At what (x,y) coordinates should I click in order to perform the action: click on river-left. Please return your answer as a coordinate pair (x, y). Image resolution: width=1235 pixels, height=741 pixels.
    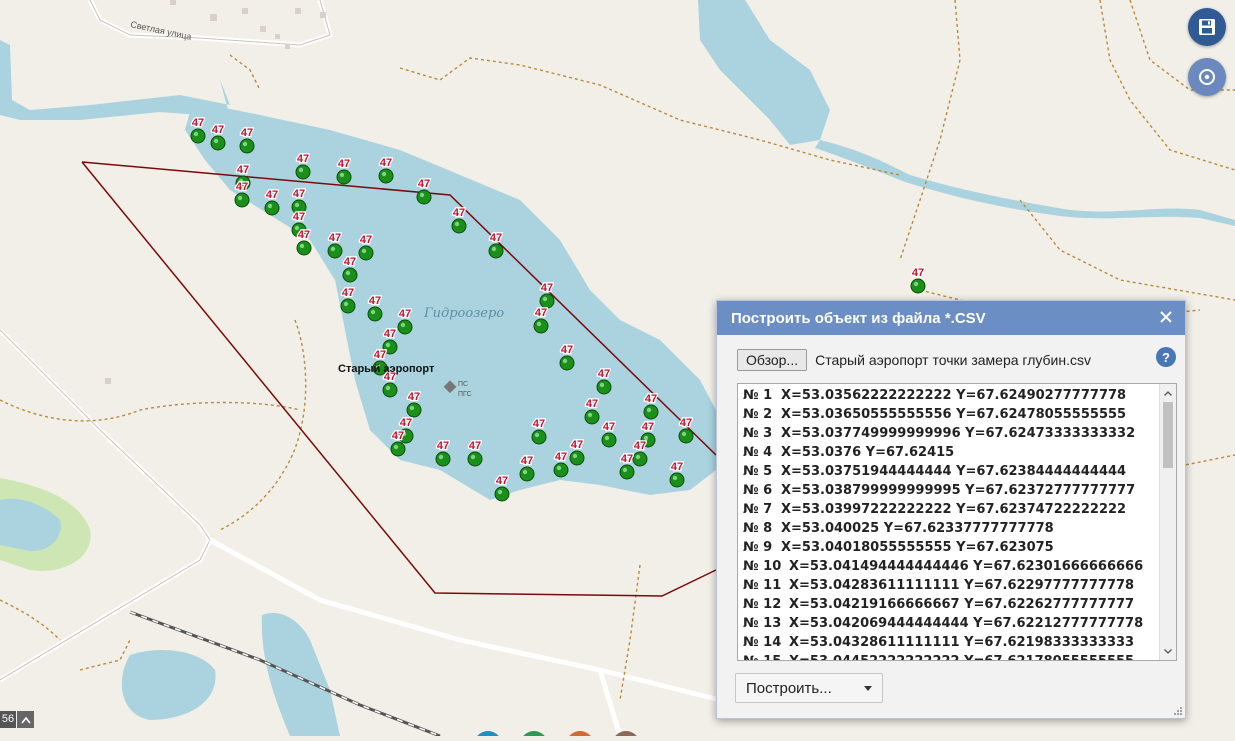
    Looking at the image, I should click on (115, 80).